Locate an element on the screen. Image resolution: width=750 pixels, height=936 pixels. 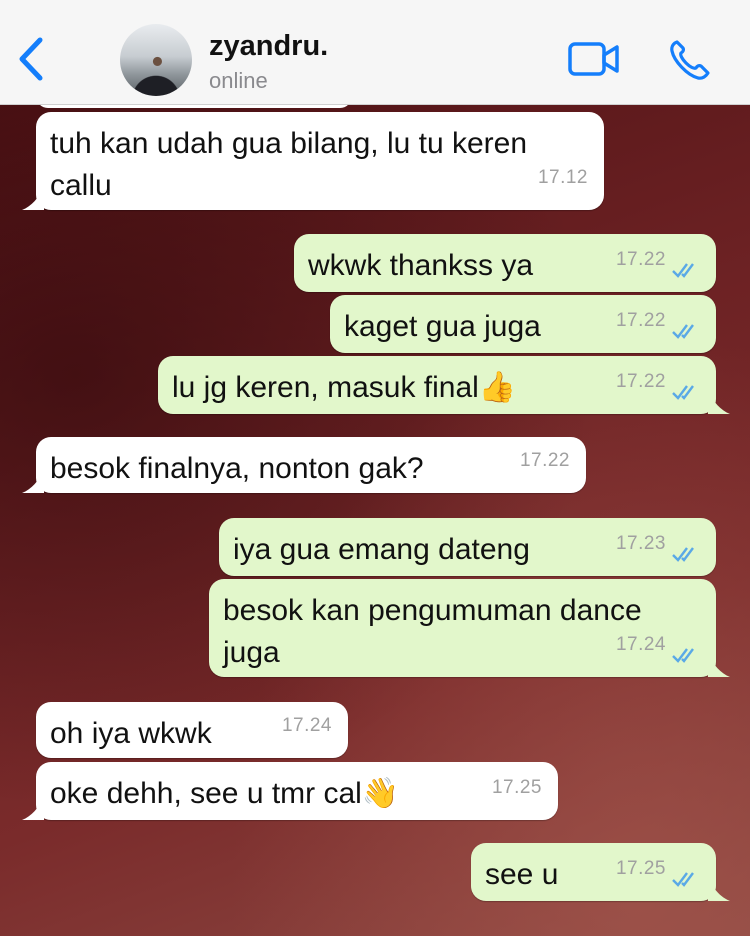
waving-hand-emoji: 👋 is located at coordinates (380, 793).